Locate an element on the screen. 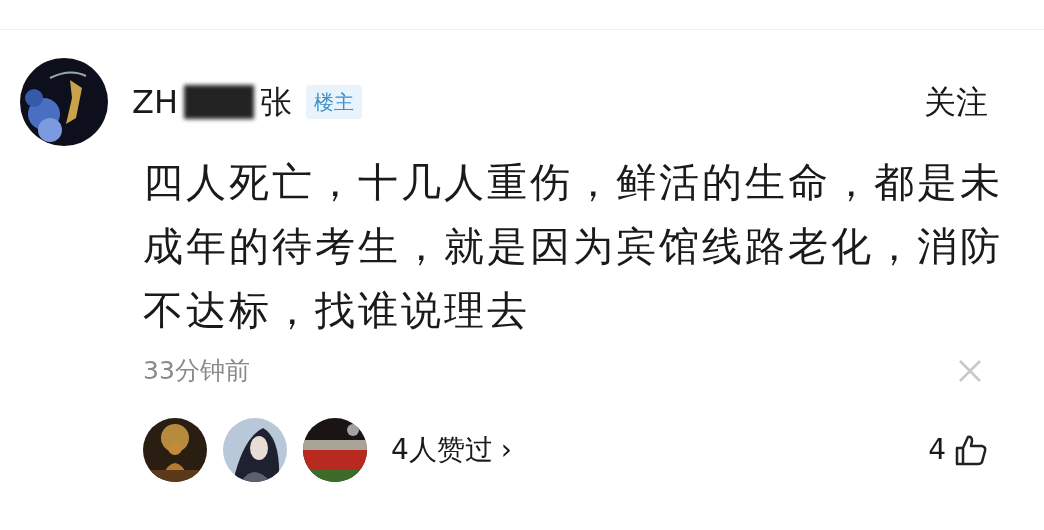  redaction-block is located at coordinates (219, 102).